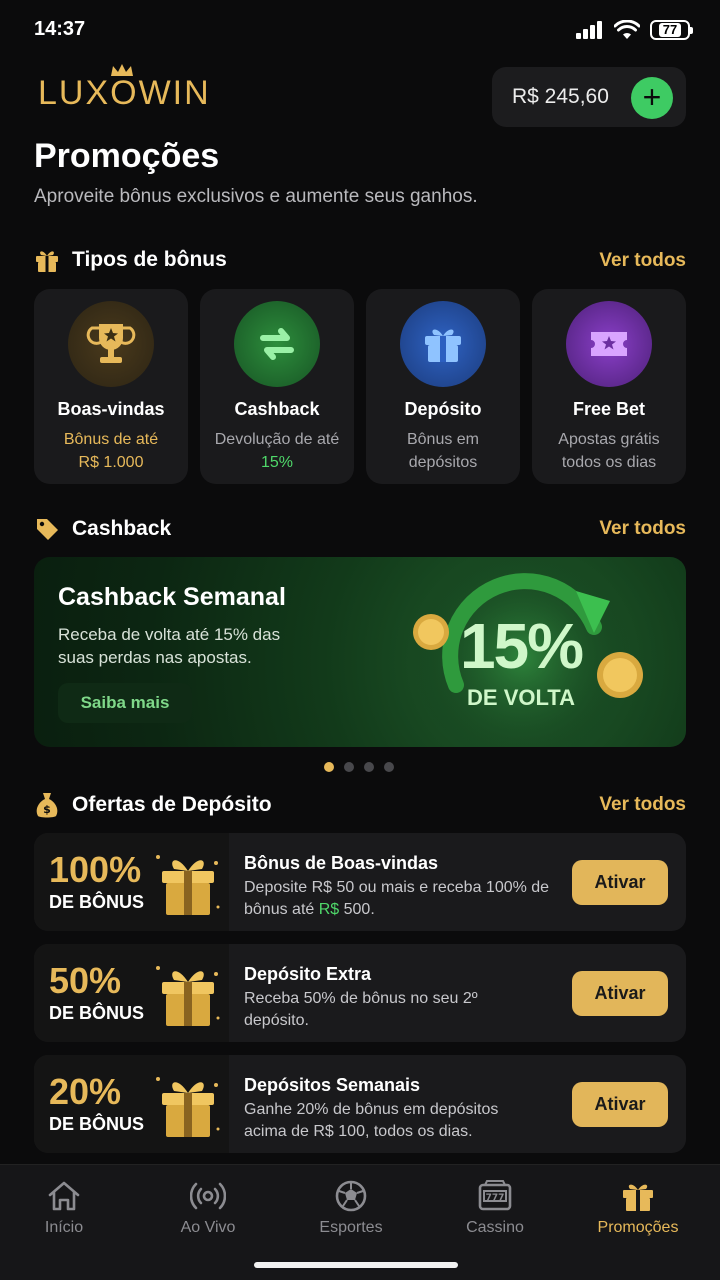  I want to click on nav-item-sports: Esportes, so click(351, 1208).